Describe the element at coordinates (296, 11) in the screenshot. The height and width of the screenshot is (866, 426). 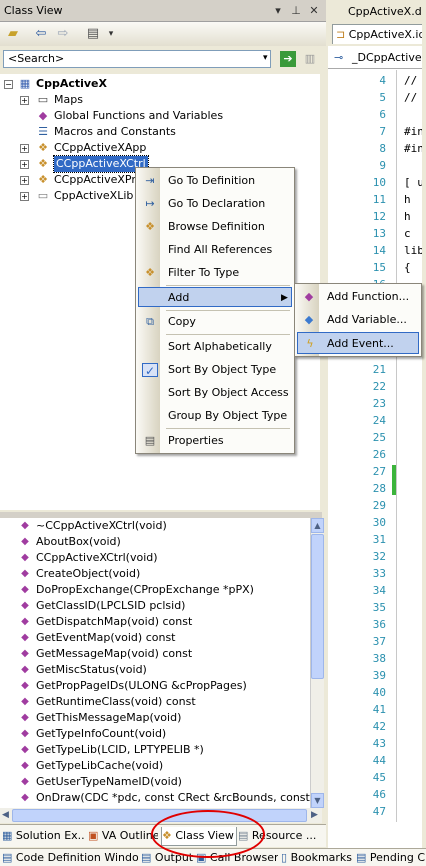
I see `pin-icon: ⊥` at that location.